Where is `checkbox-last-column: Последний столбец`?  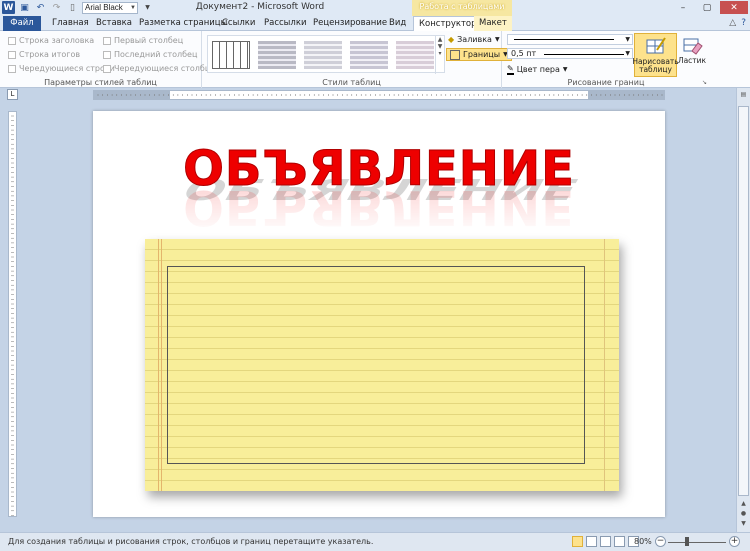
checkbox-last-column: Последний столбец is located at coordinates (150, 54).